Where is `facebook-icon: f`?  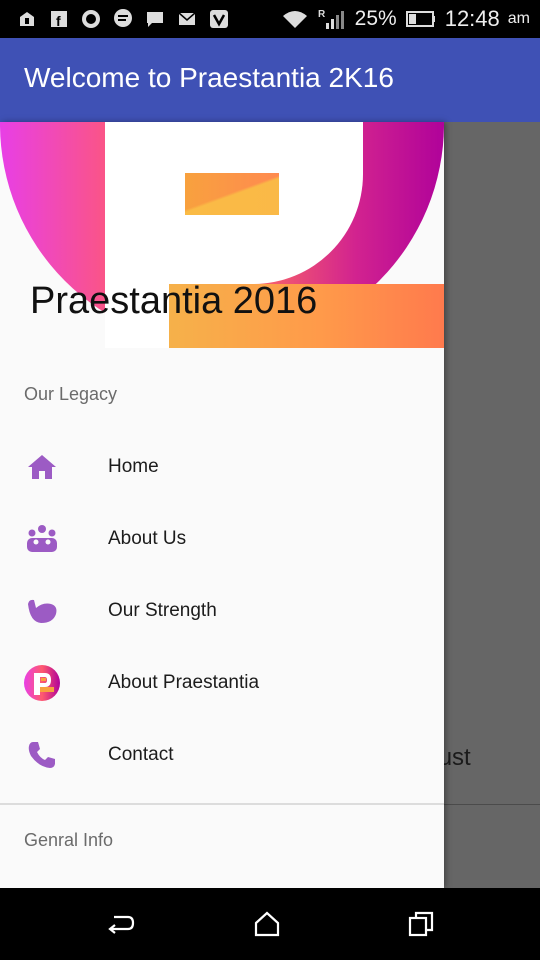
facebook-icon: f is located at coordinates (59, 19).